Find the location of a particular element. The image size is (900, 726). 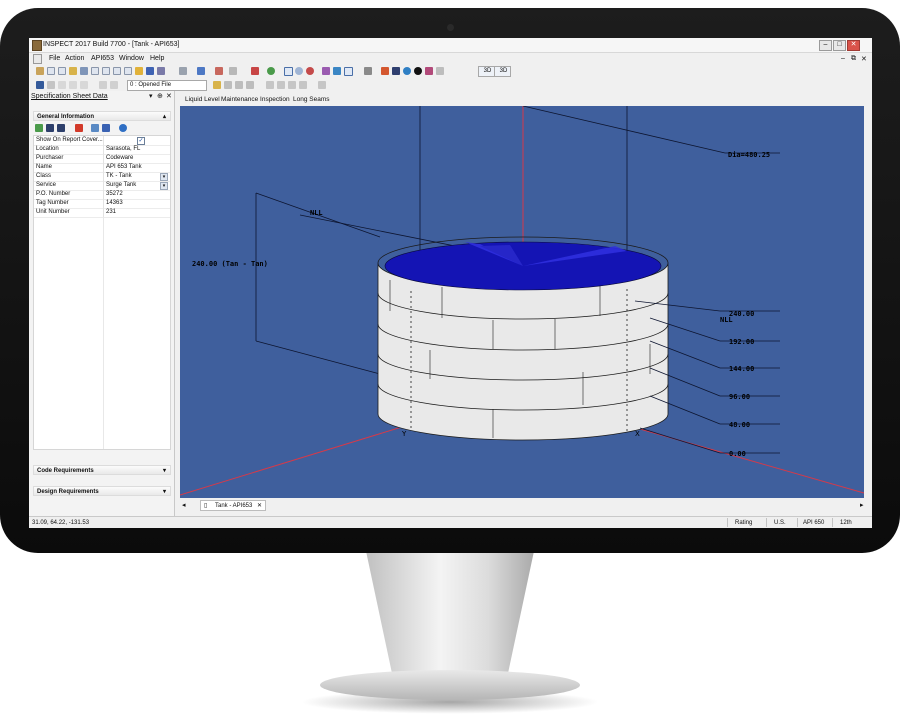

report4-icon is located at coordinates (128, 71).